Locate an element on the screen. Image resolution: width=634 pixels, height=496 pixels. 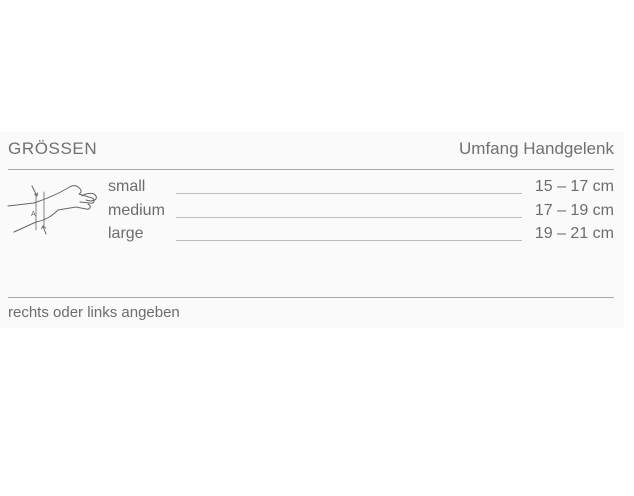
size-range: 15 – 17 cm is located at coordinates (574, 186).